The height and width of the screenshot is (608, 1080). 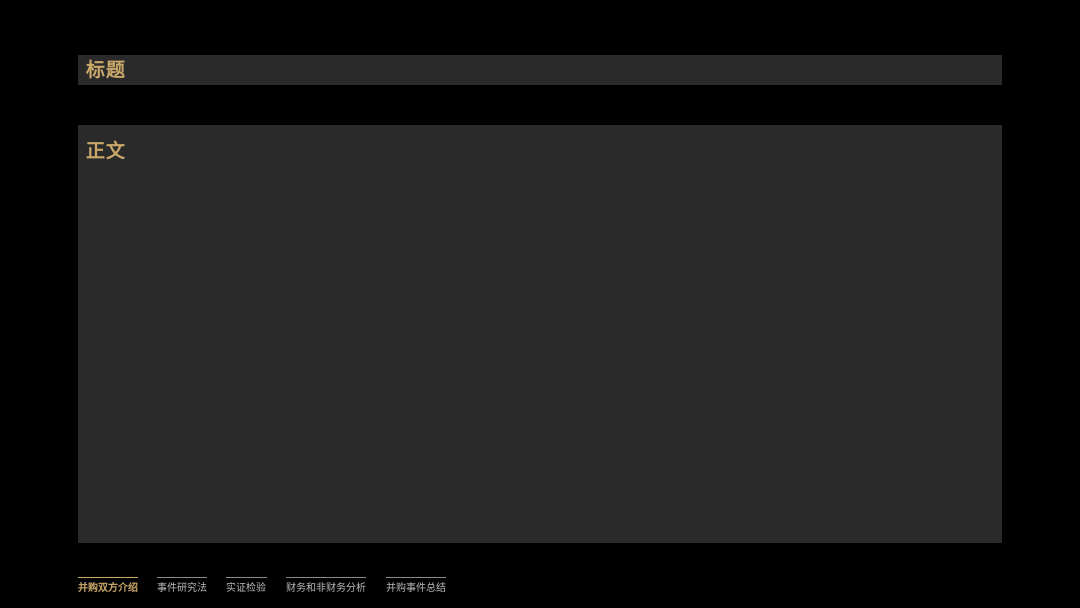 I want to click on nav-item-label: 并购事件总结, so click(x=416, y=588).